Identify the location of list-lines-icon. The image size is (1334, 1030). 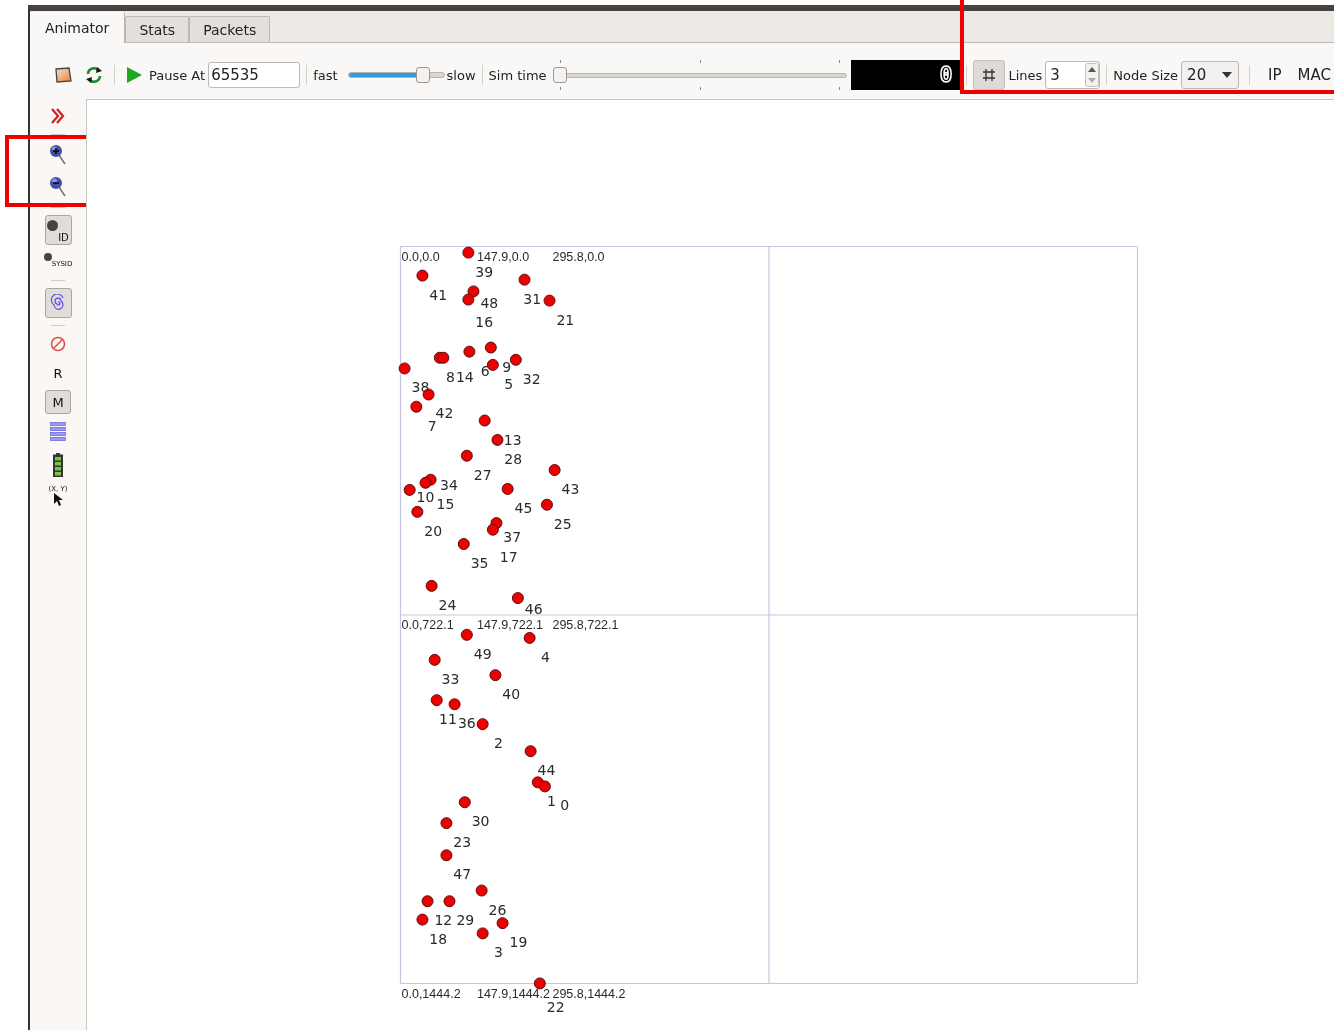
(58, 432).